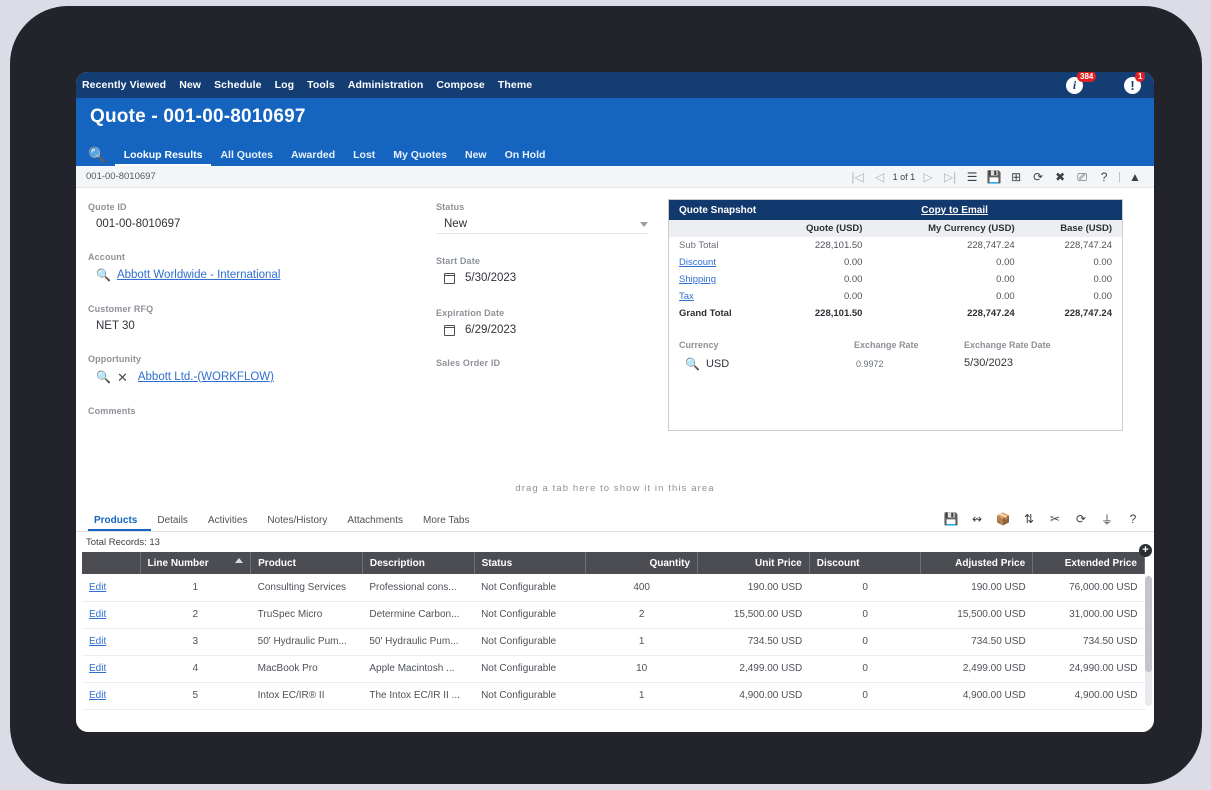 The height and width of the screenshot is (790, 1211). Describe the element at coordinates (644, 224) in the screenshot. I see `chevron-down-icon` at that location.